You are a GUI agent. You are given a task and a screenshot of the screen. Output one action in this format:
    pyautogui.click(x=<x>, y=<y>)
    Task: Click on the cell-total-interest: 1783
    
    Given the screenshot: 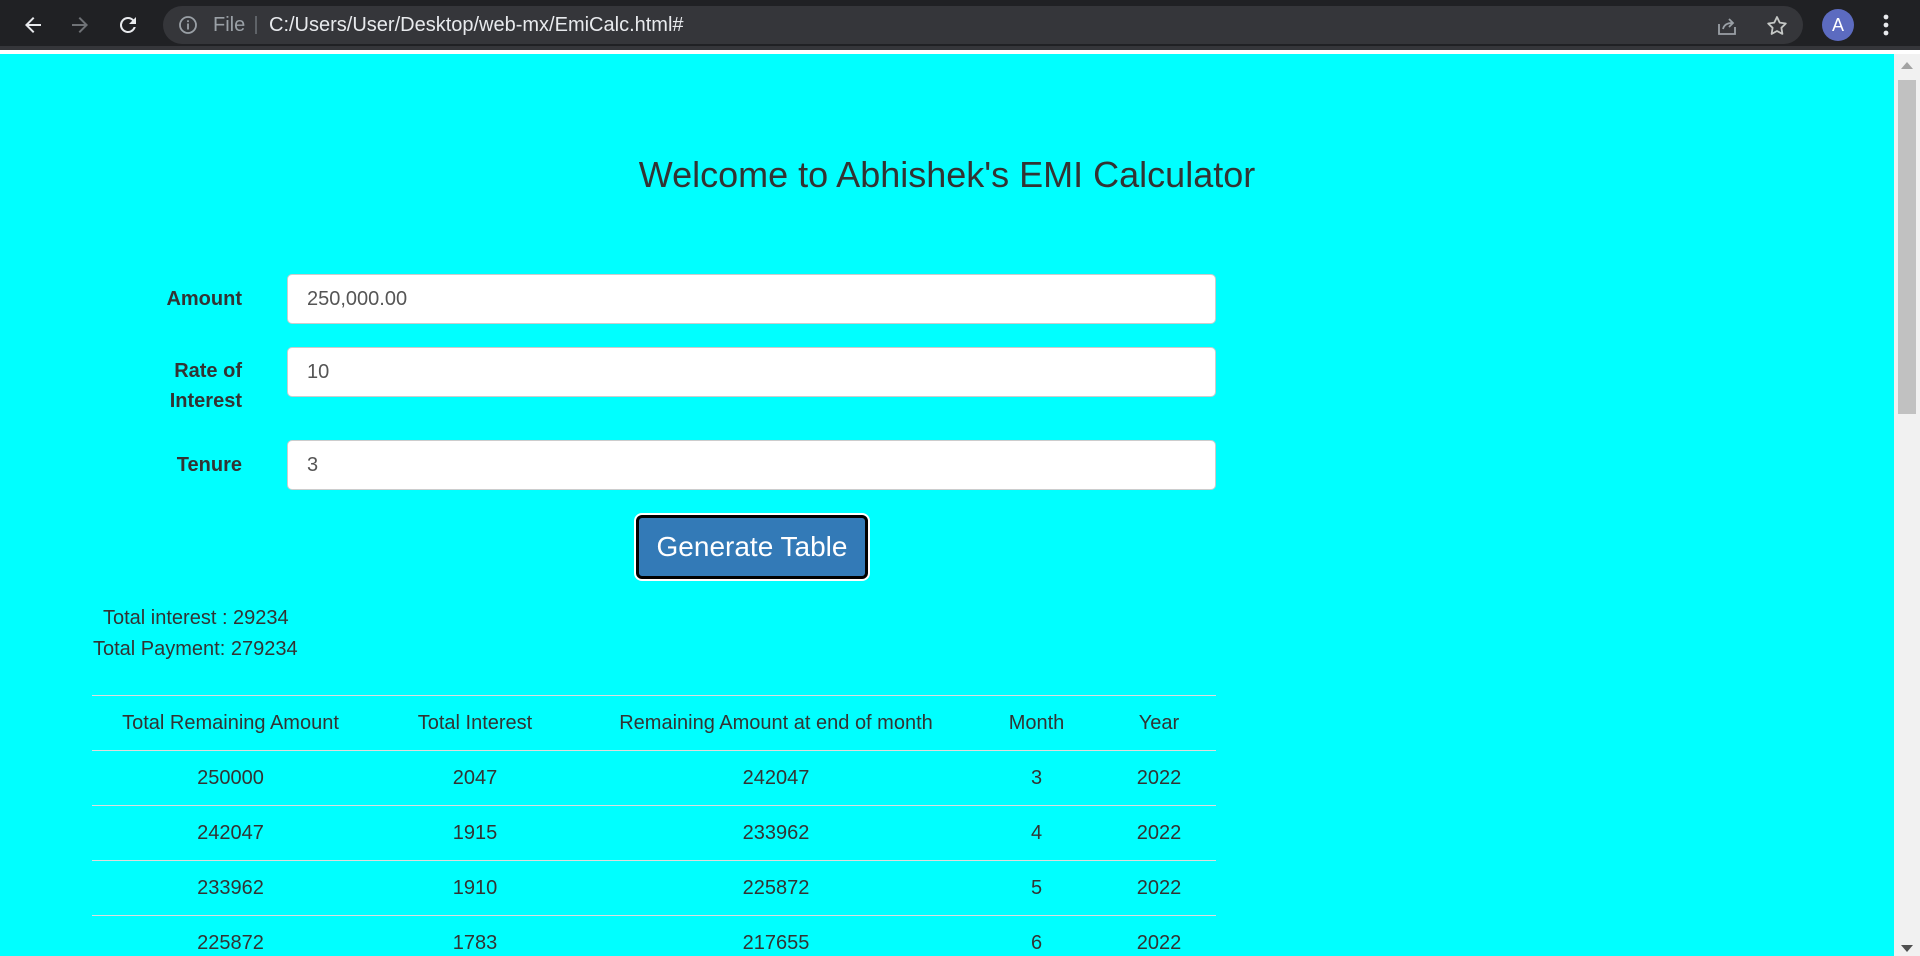 What is the action you would take?
    pyautogui.click(x=475, y=935)
    